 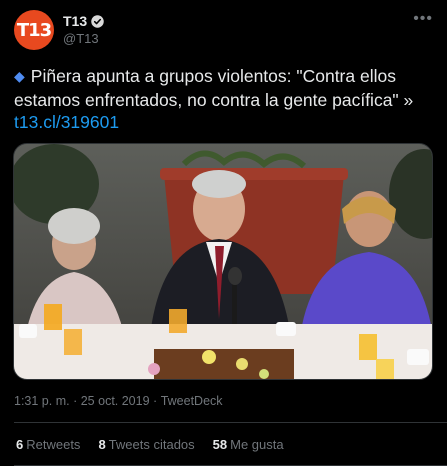 What do you see at coordinates (230, 422) in the screenshot?
I see `divider` at bounding box center [230, 422].